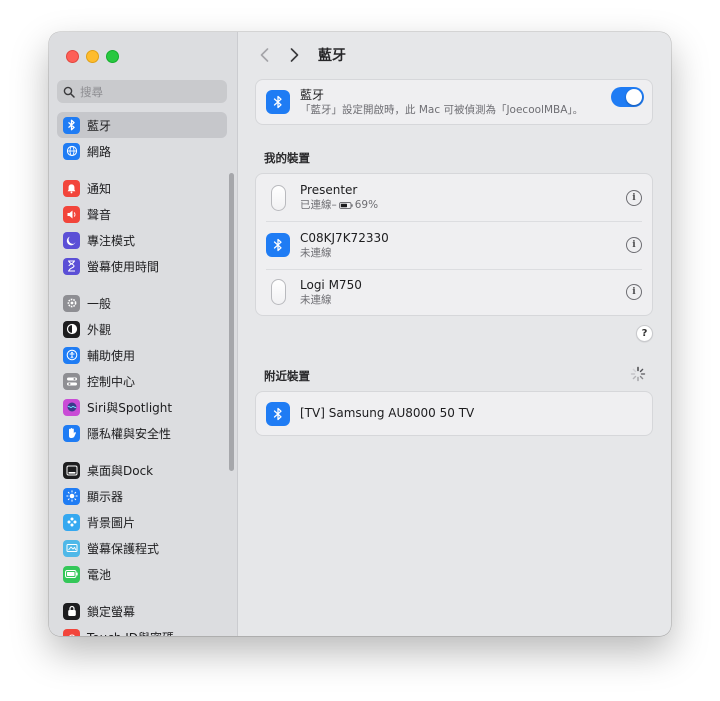  What do you see at coordinates (112, 56) in the screenshot?
I see `zoom-button` at bounding box center [112, 56].